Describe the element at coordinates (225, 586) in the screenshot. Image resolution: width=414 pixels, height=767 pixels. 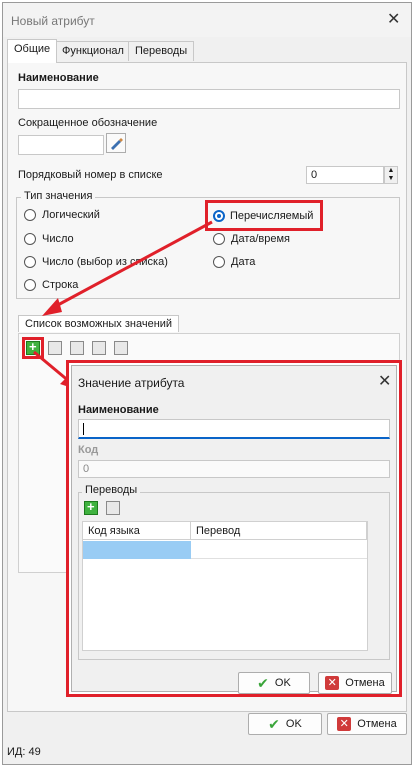
I see `translations-grid: Код языка Перевод` at that location.